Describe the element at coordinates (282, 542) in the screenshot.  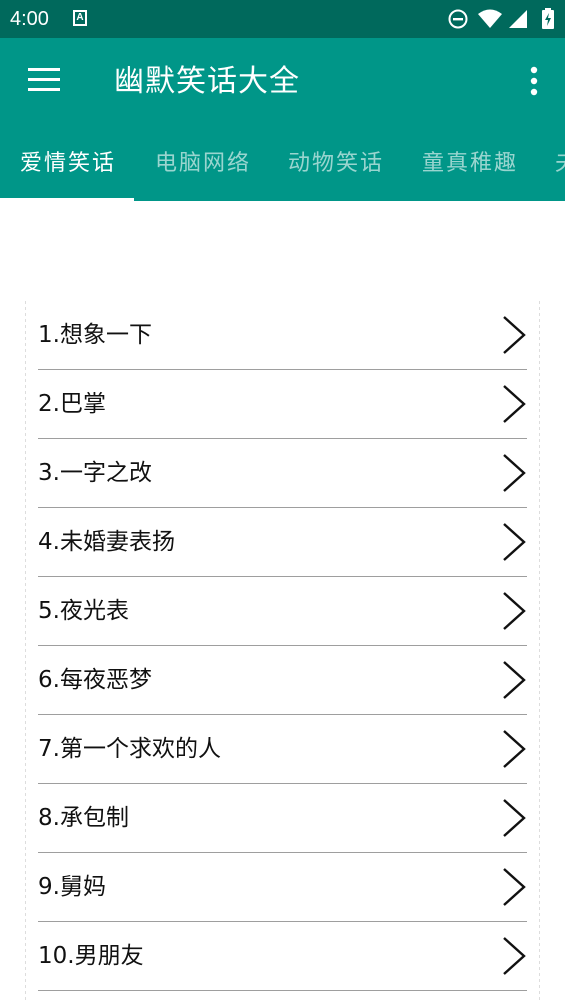
I see `list-item: 4.未婚妻表扬` at that location.